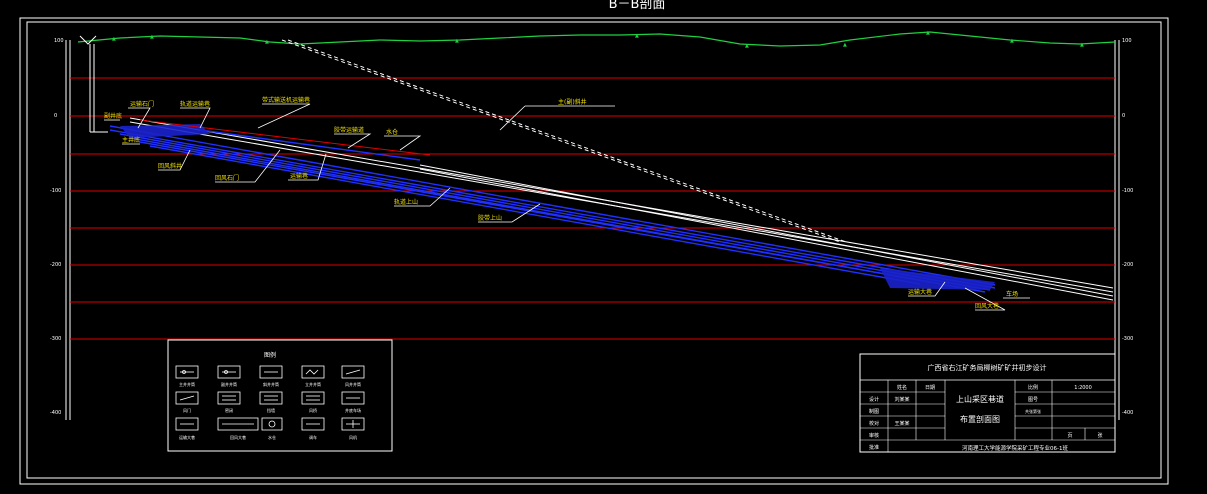 Image resolution: width=1207 pixels, height=494 pixels. What do you see at coordinates (874, 447) in the screenshot?
I see `svg-text: 批准` at bounding box center [874, 447].